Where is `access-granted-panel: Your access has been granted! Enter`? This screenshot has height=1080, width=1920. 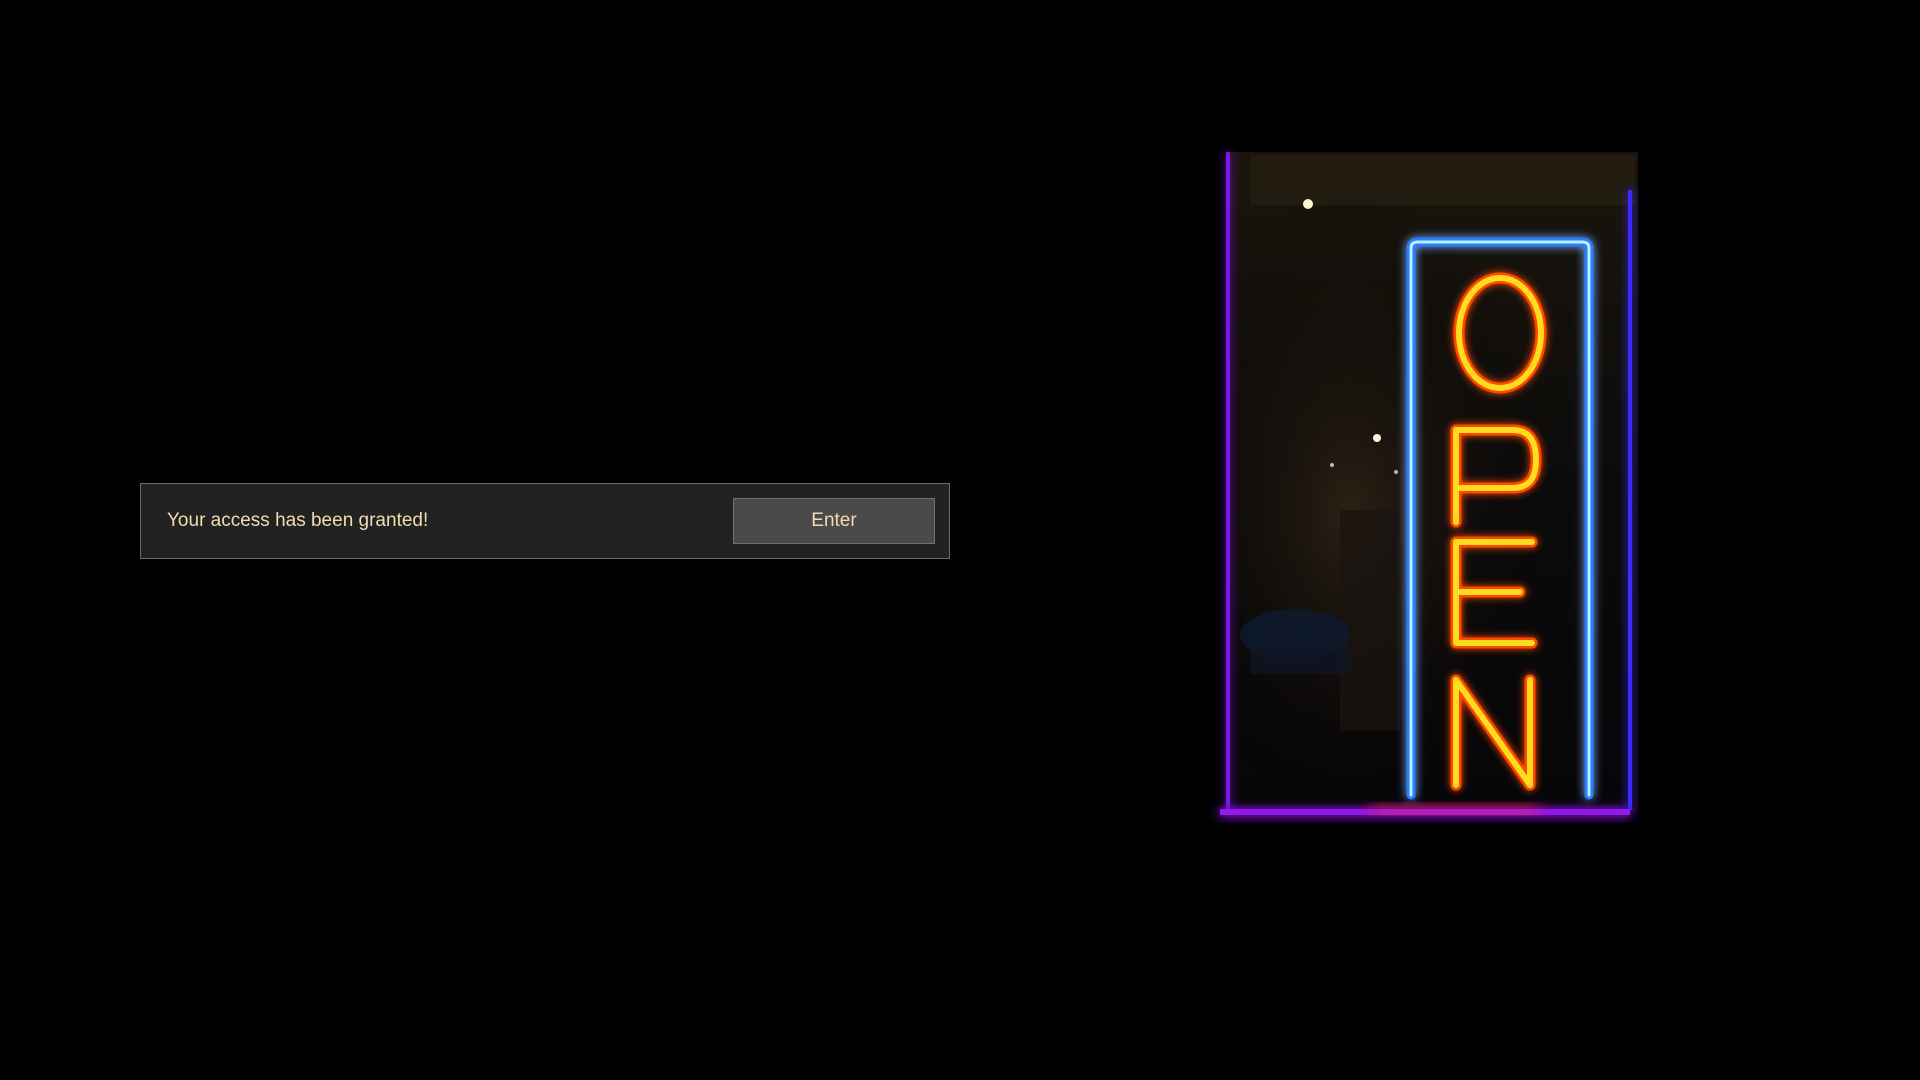
access-granted-panel: Your access has been granted! Enter is located at coordinates (545, 521).